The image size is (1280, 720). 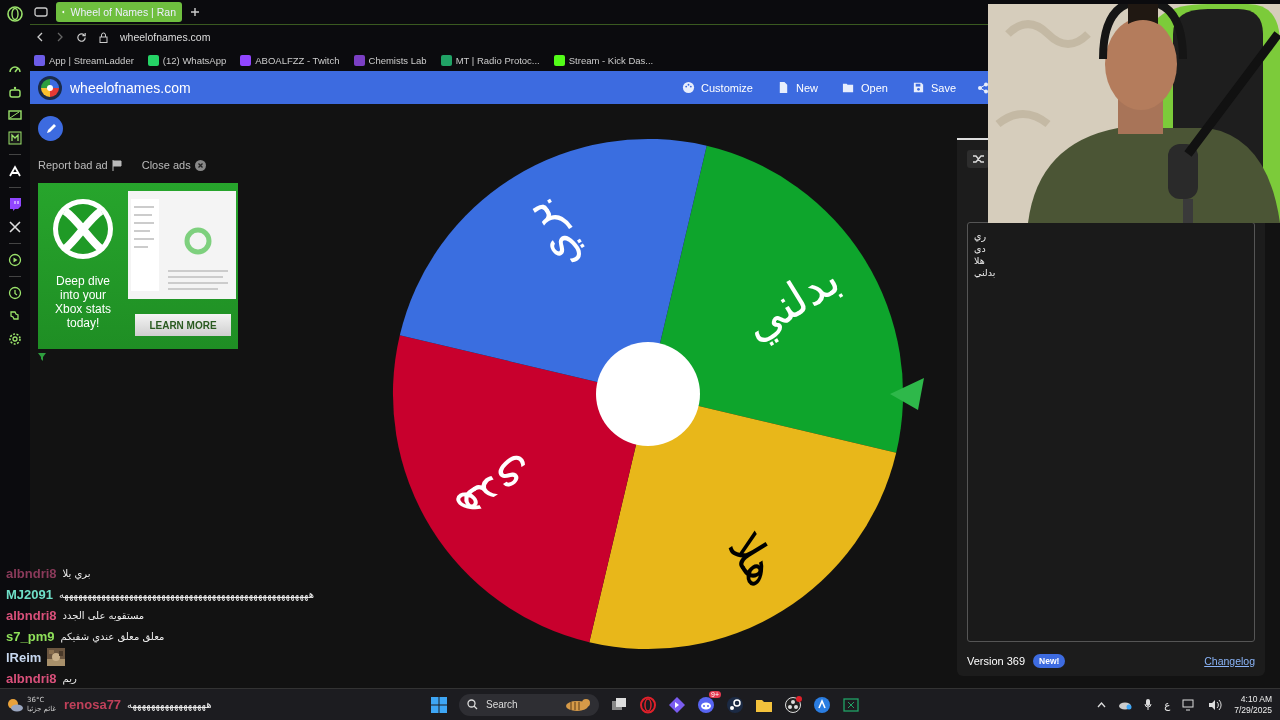 I want to click on xbox-logo-icon, so click(x=83, y=229).